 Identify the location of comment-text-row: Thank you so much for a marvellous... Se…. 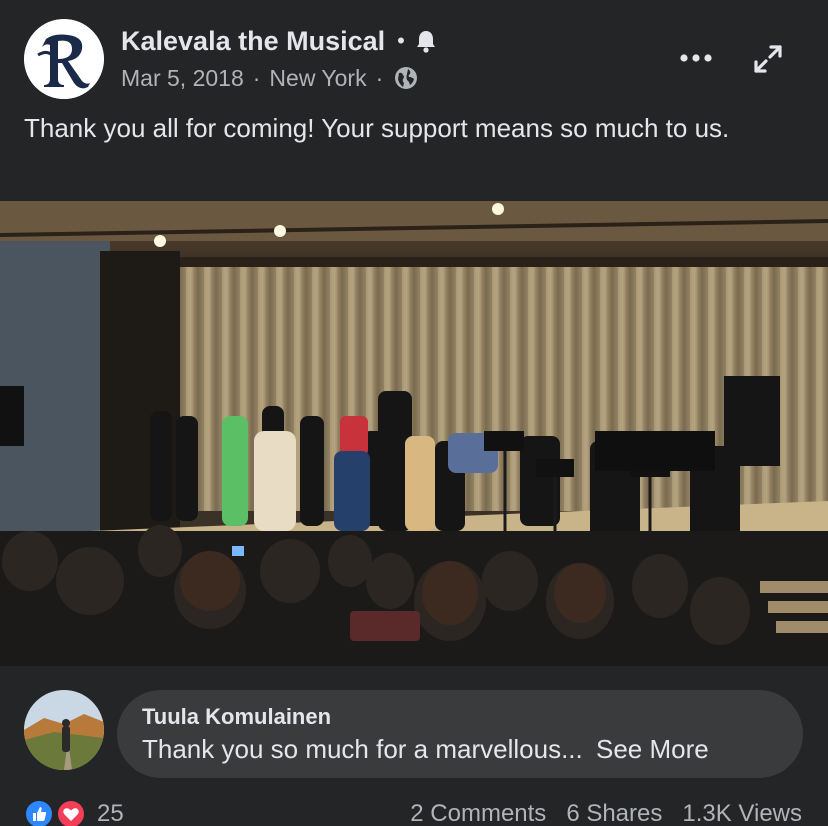
(425, 749).